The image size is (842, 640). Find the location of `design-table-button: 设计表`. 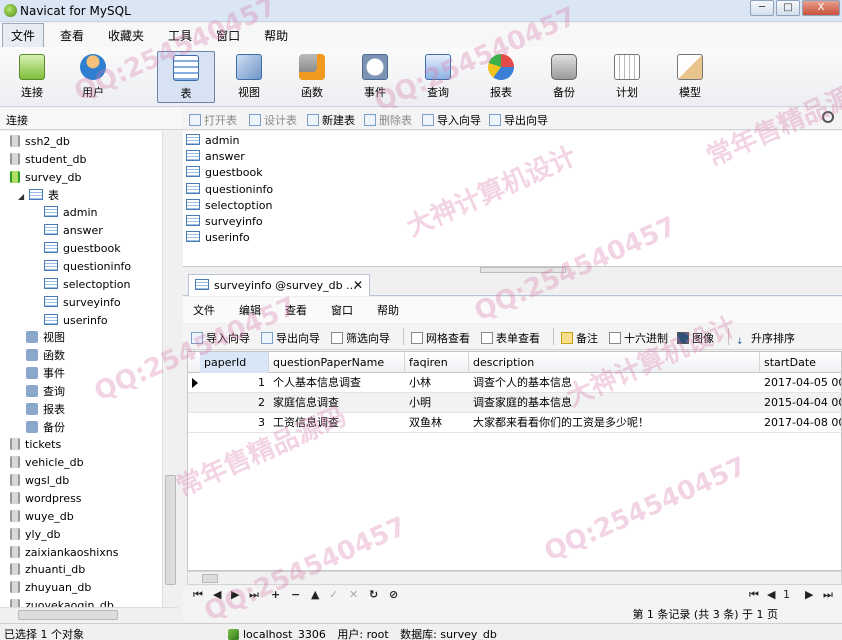

design-table-button: 设计表 is located at coordinates (273, 120).